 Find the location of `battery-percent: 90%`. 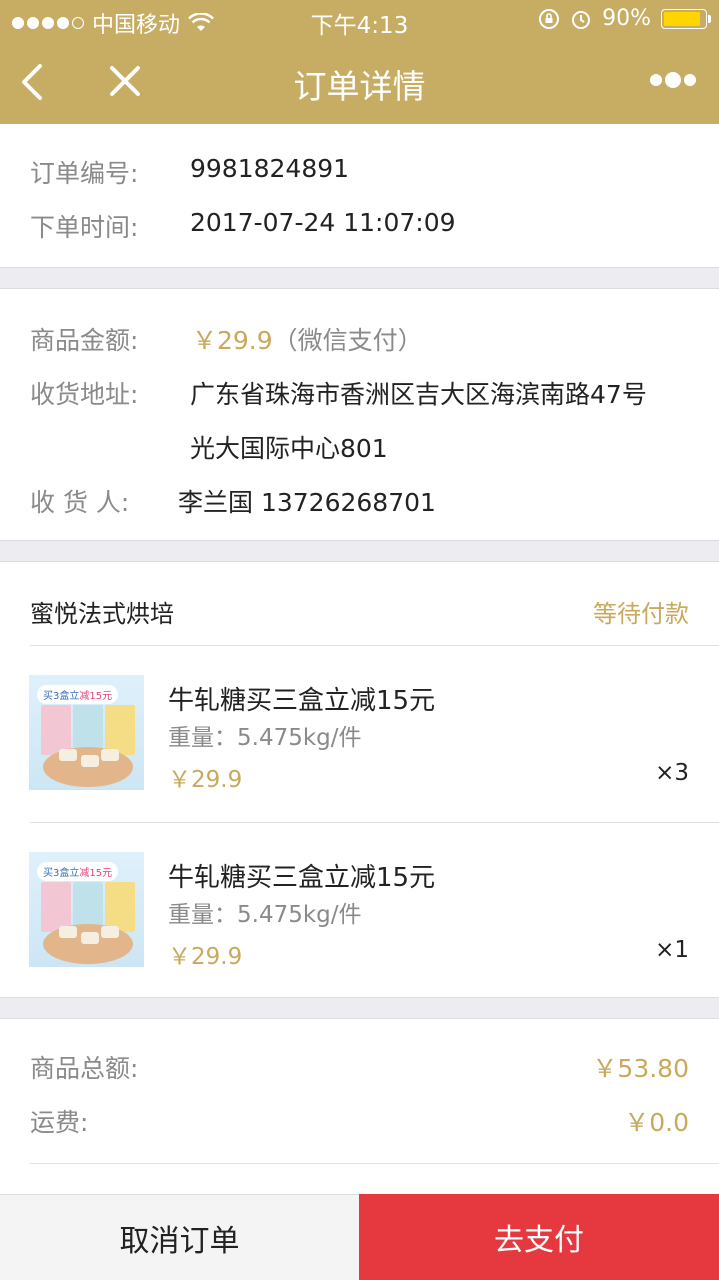

battery-percent: 90% is located at coordinates (626, 18).